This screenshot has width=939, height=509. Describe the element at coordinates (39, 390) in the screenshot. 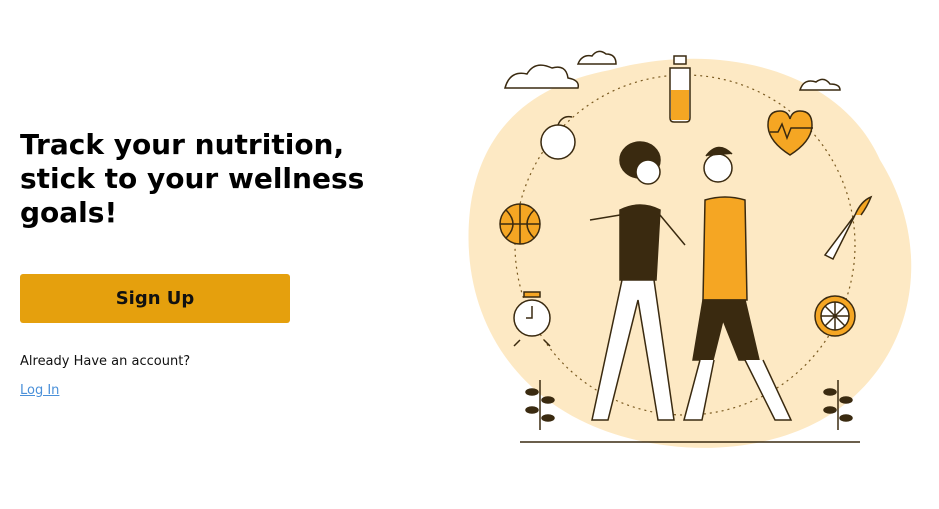

I see `log-in-link: Log In` at that location.